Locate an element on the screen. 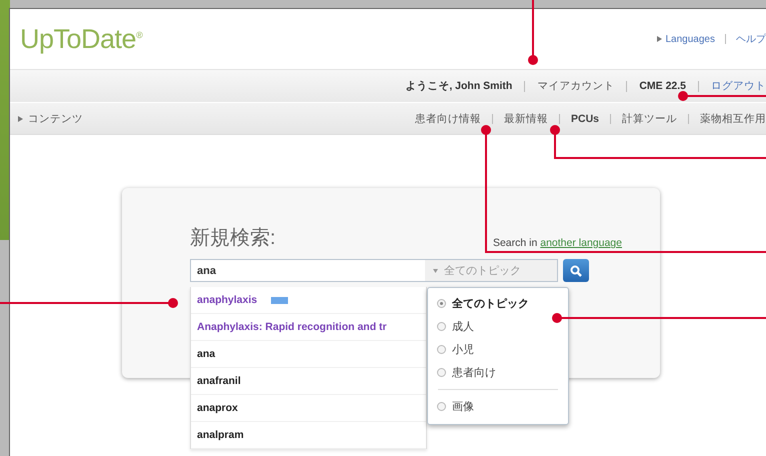 The width and height of the screenshot is (766, 456). nav-link: ヘルプ is located at coordinates (751, 39).